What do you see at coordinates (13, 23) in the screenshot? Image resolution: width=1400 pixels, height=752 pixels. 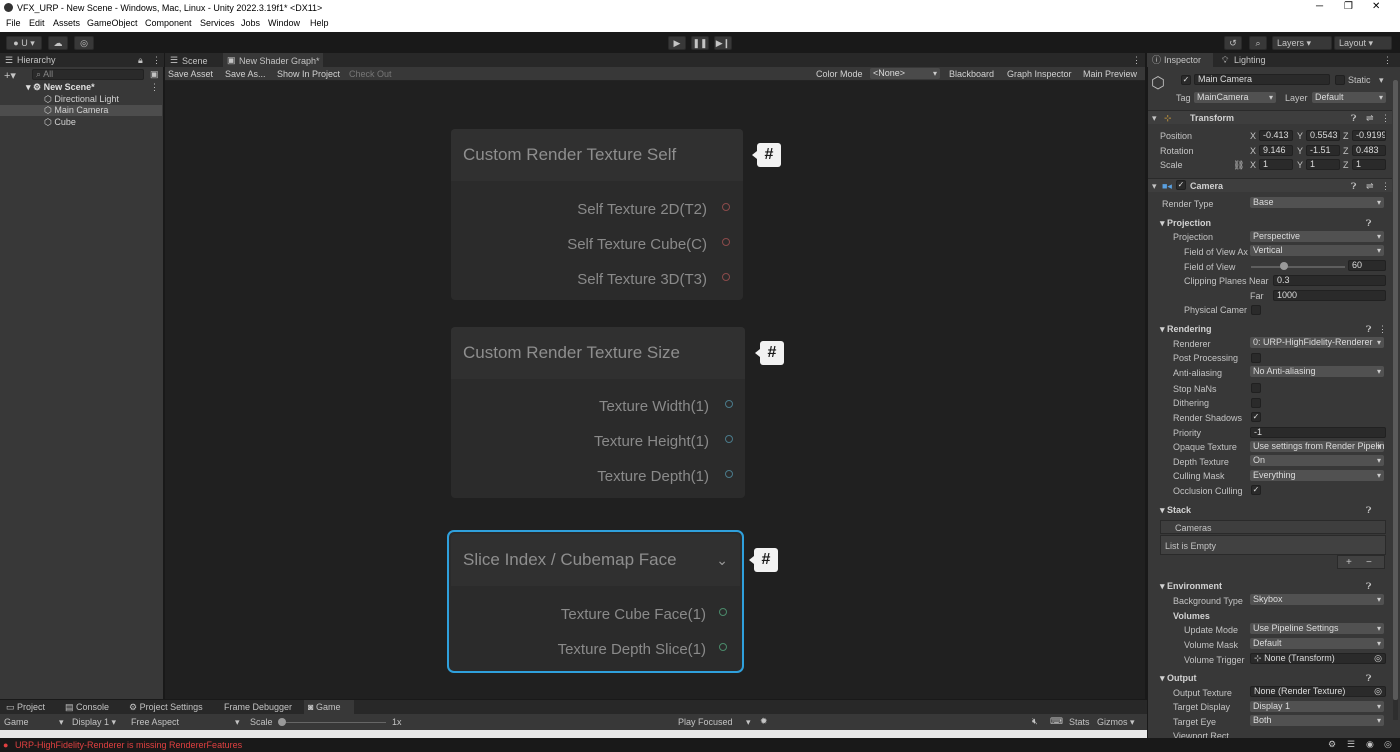 I see `menu-file: File` at bounding box center [13, 23].